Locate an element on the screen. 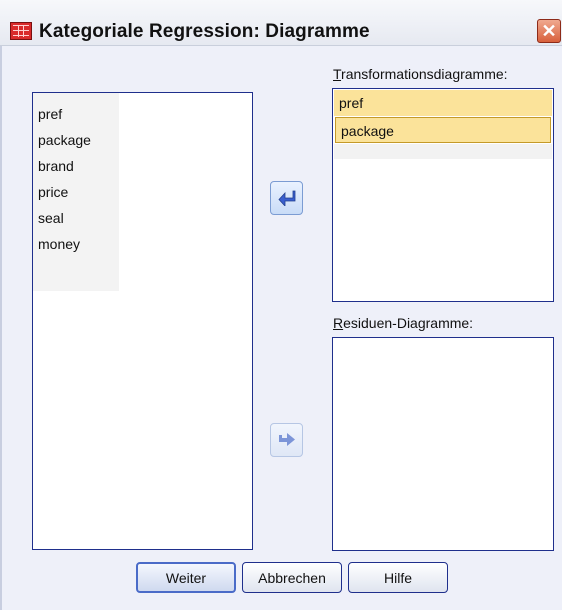 The height and width of the screenshot is (610, 562). move-to-source-button is located at coordinates (286, 198).